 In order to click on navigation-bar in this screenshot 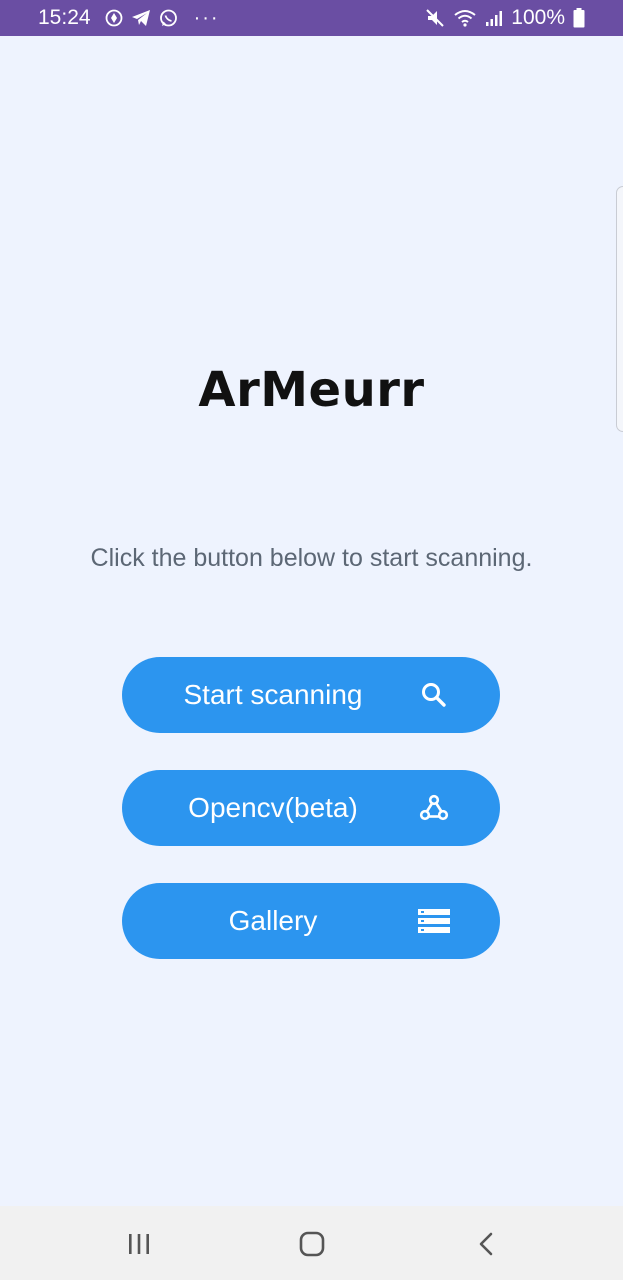, I will do `click(311, 1243)`.